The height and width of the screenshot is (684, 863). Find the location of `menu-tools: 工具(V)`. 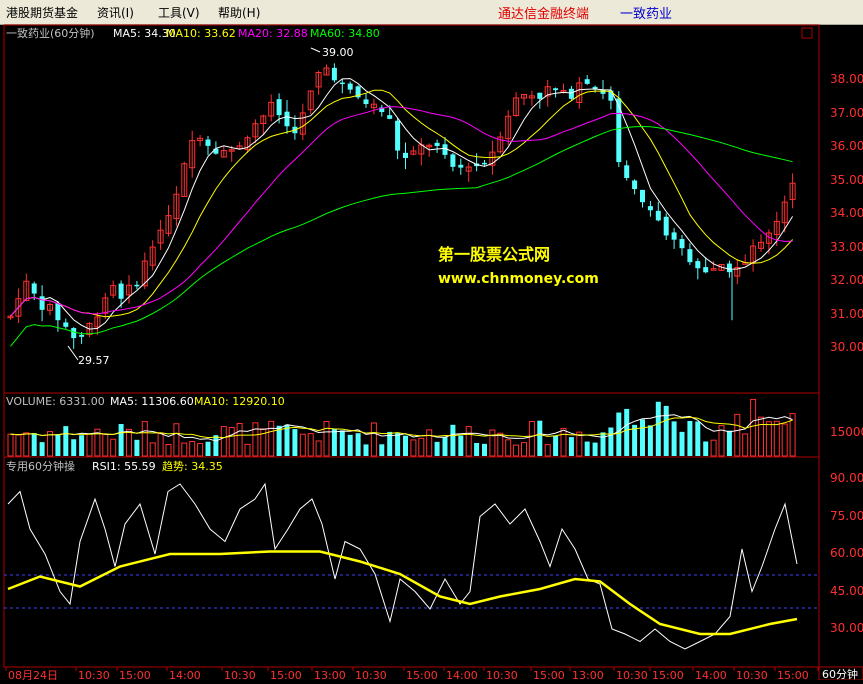

menu-tools: 工具(V) is located at coordinates (179, 12).